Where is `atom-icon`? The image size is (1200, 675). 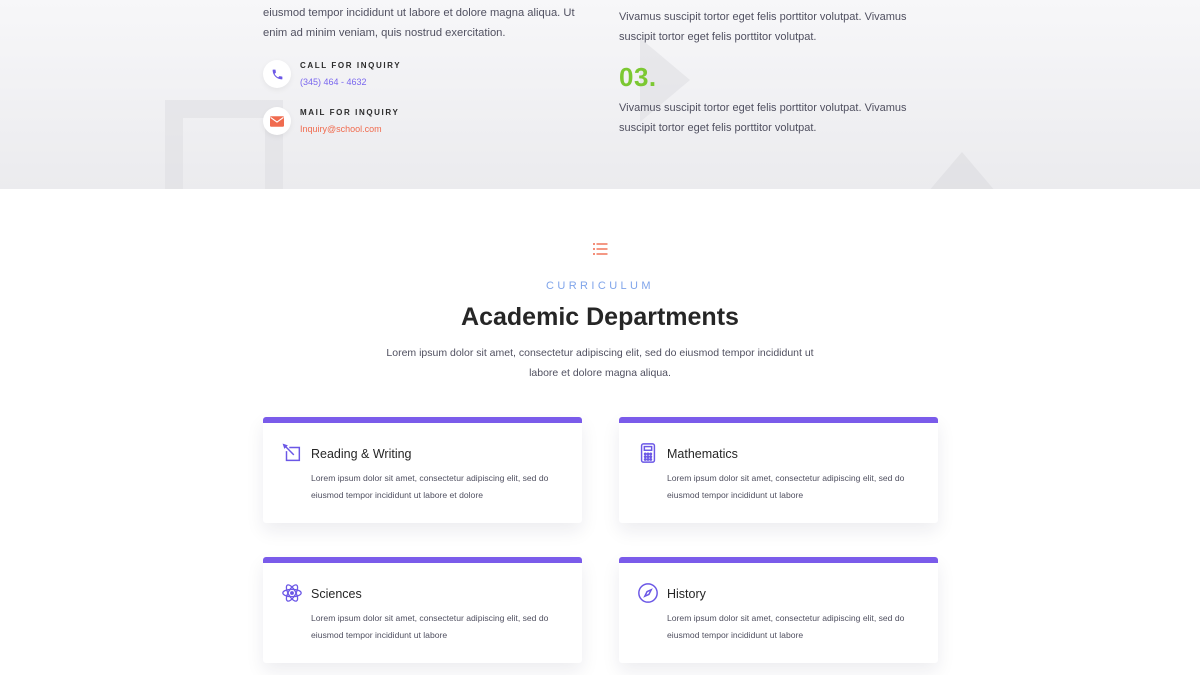
atom-icon is located at coordinates (292, 593).